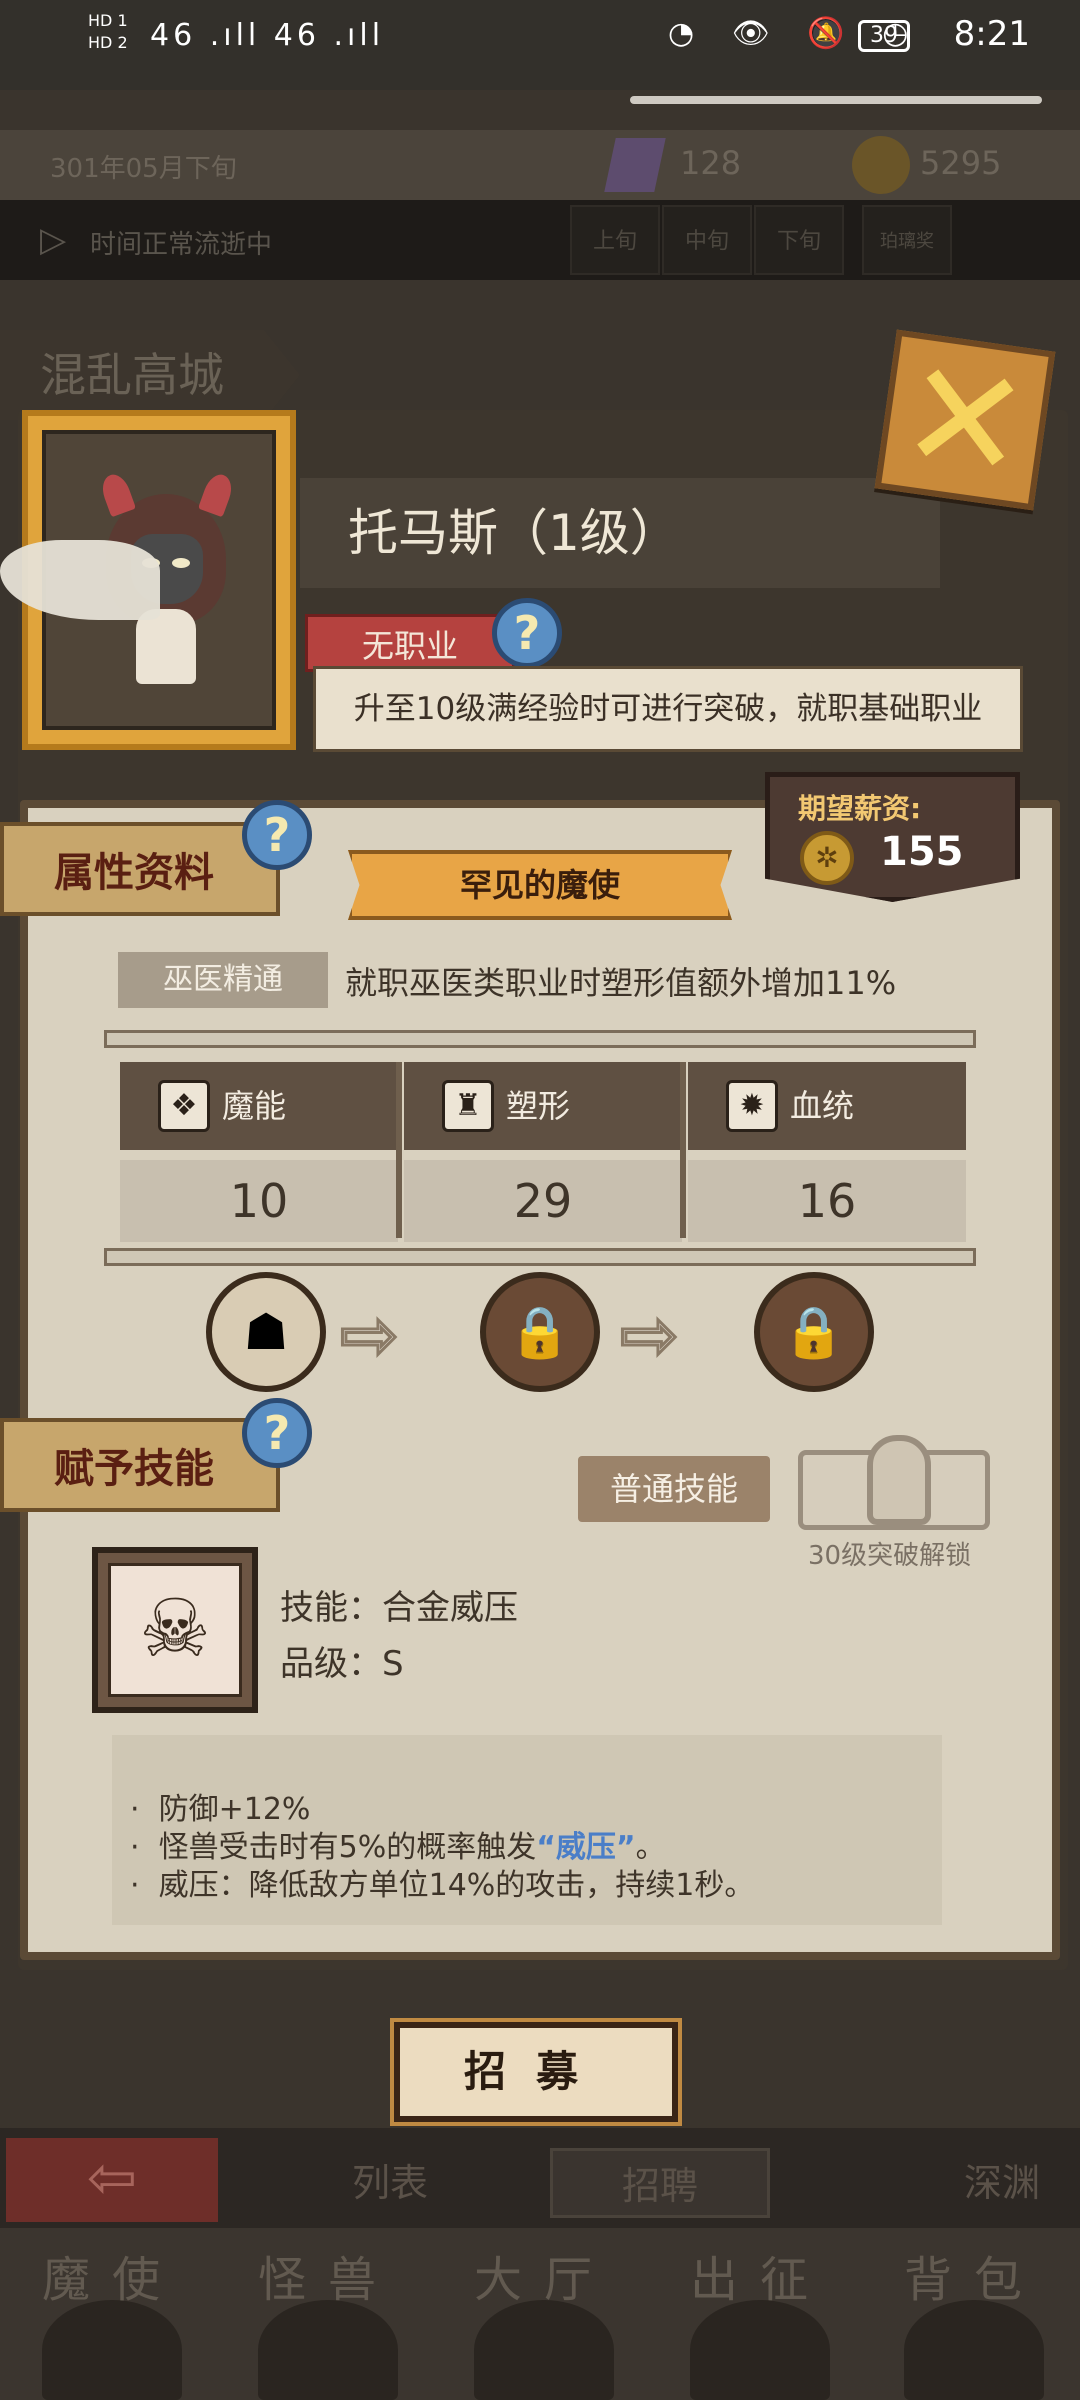 This screenshot has height=2400, width=1080. Describe the element at coordinates (827, 1201) in the screenshot. I see `stat-value: 16` at that location.